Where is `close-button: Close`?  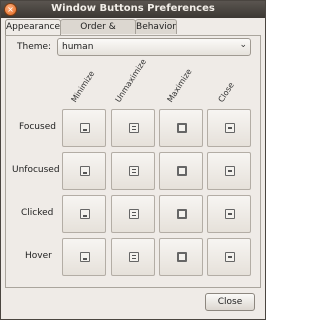
close-button: Close is located at coordinates (230, 302).